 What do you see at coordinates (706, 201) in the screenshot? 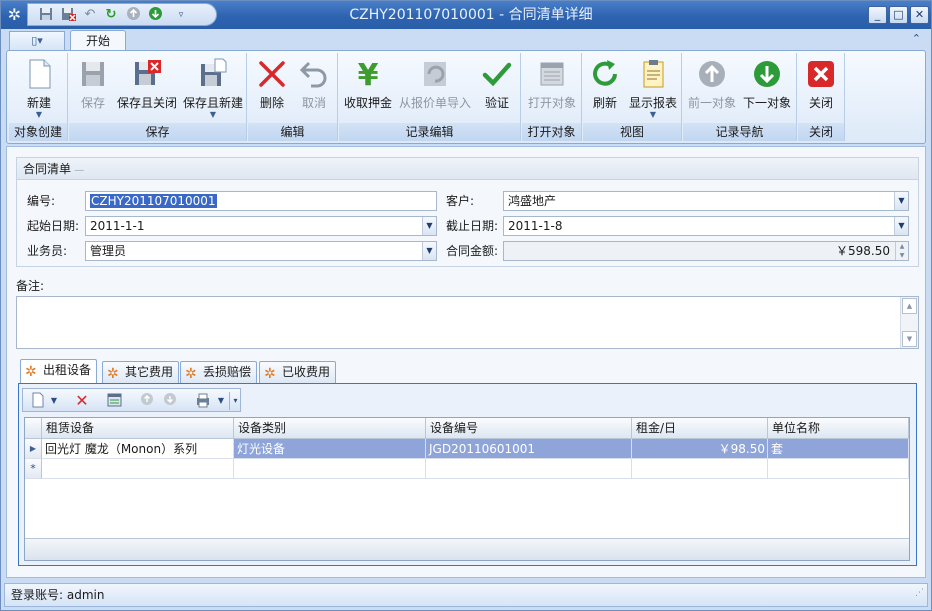
I see `customer-select: 鸿盛地产 ▼` at bounding box center [706, 201].